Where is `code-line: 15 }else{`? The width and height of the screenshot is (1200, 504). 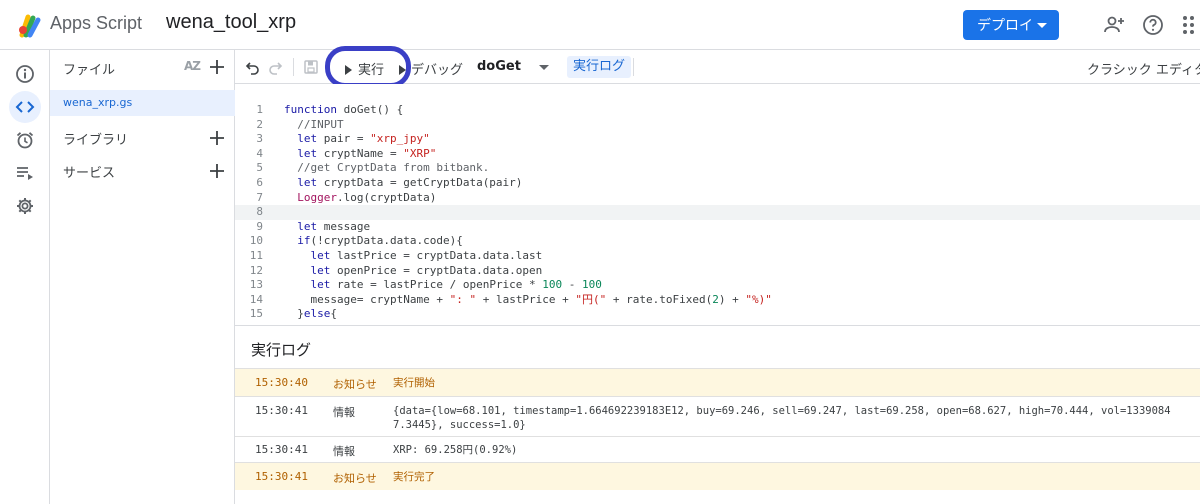
code-line: 15 }else{ is located at coordinates (717, 314).